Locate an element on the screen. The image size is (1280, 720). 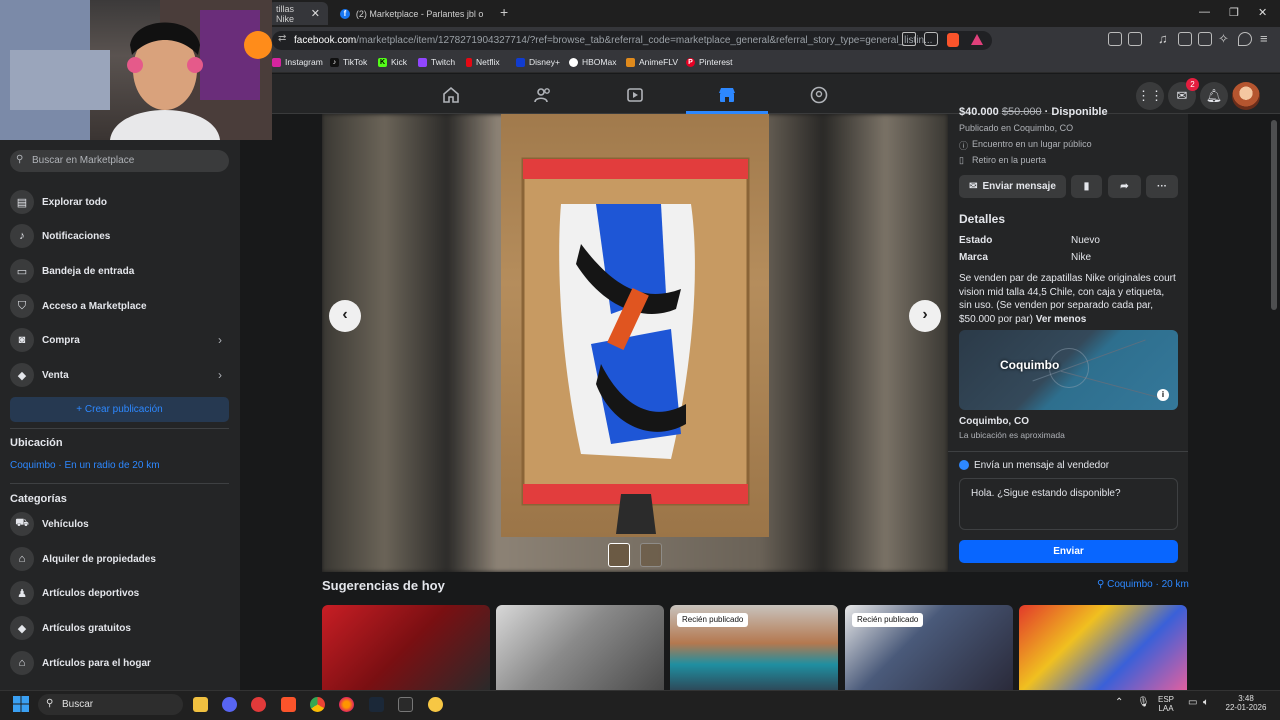
bookmark-animeflv: AnimeFLV is located at coordinates (652, 62).